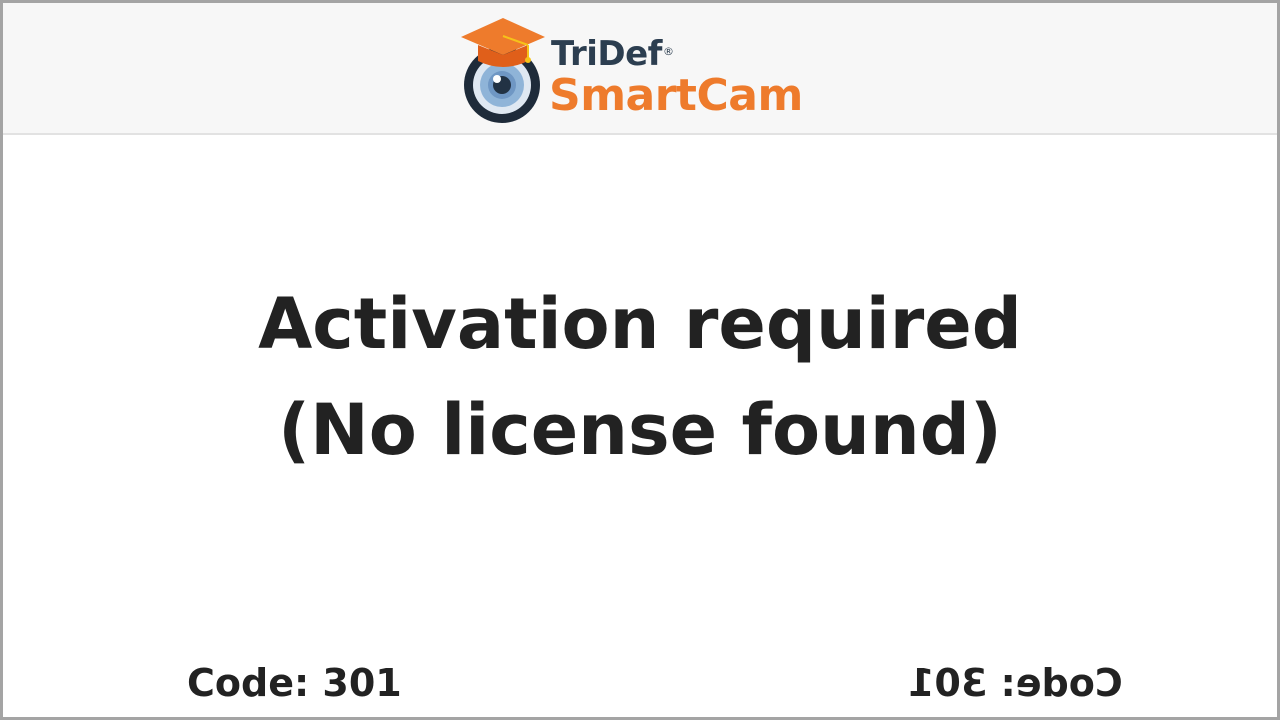 The image size is (1280, 720). I want to click on error-code-left: Code: 301, so click(294, 683).